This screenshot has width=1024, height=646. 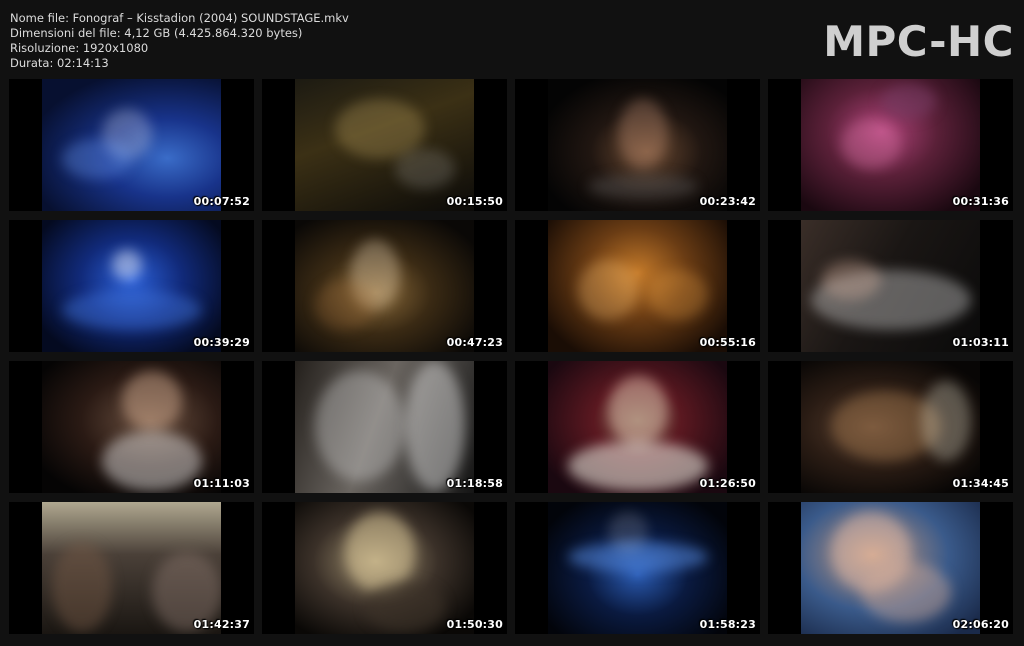 What do you see at coordinates (727, 624) in the screenshot?
I see `timestamp: 01:58:23` at bounding box center [727, 624].